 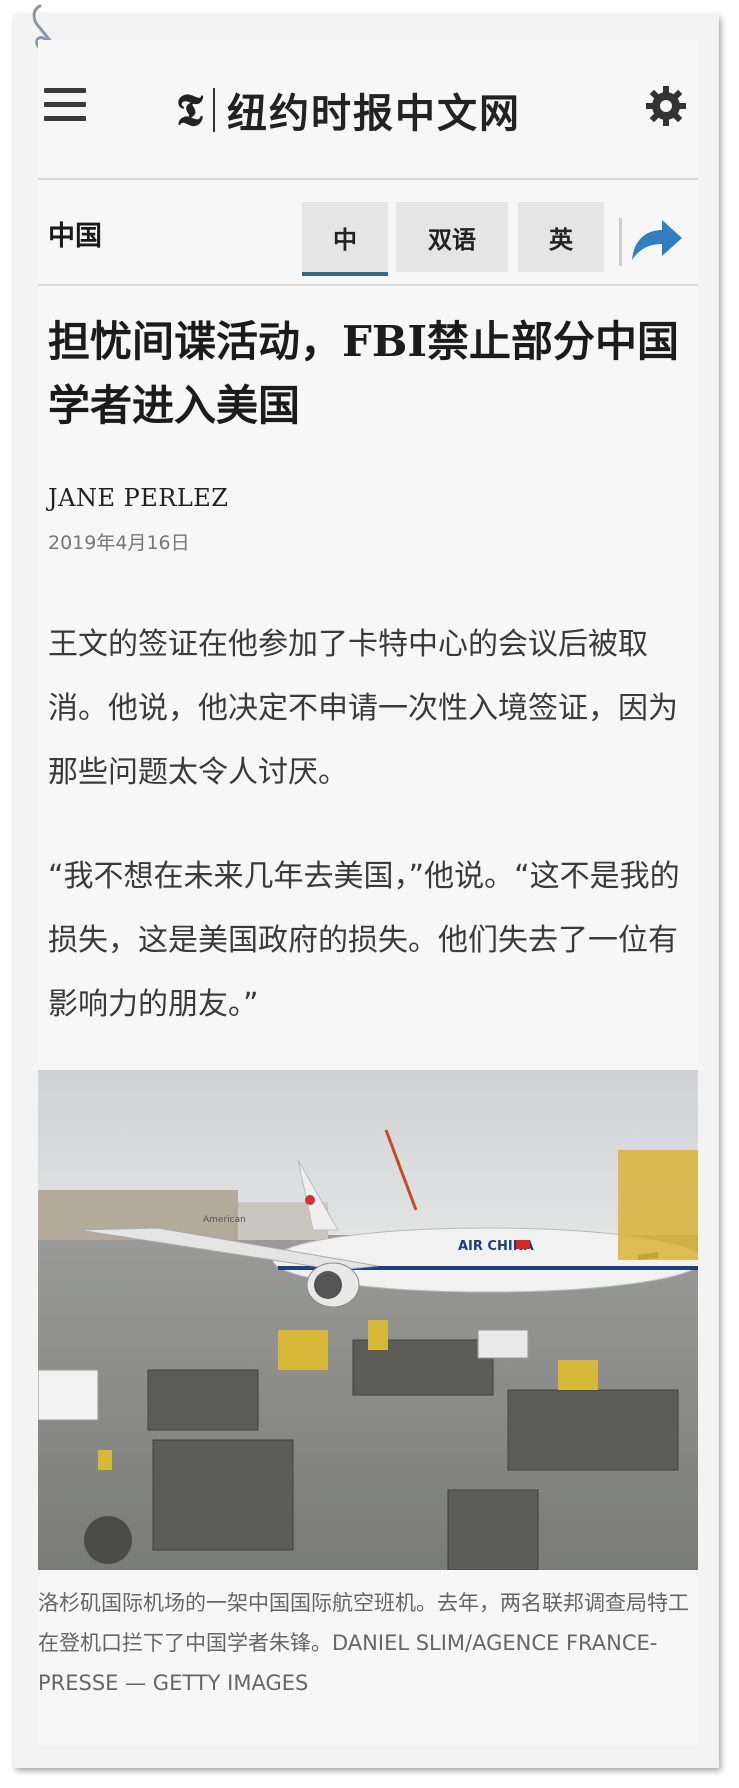 What do you see at coordinates (368, 498) in the screenshot?
I see `author-byline: JANE PERLEZ` at bounding box center [368, 498].